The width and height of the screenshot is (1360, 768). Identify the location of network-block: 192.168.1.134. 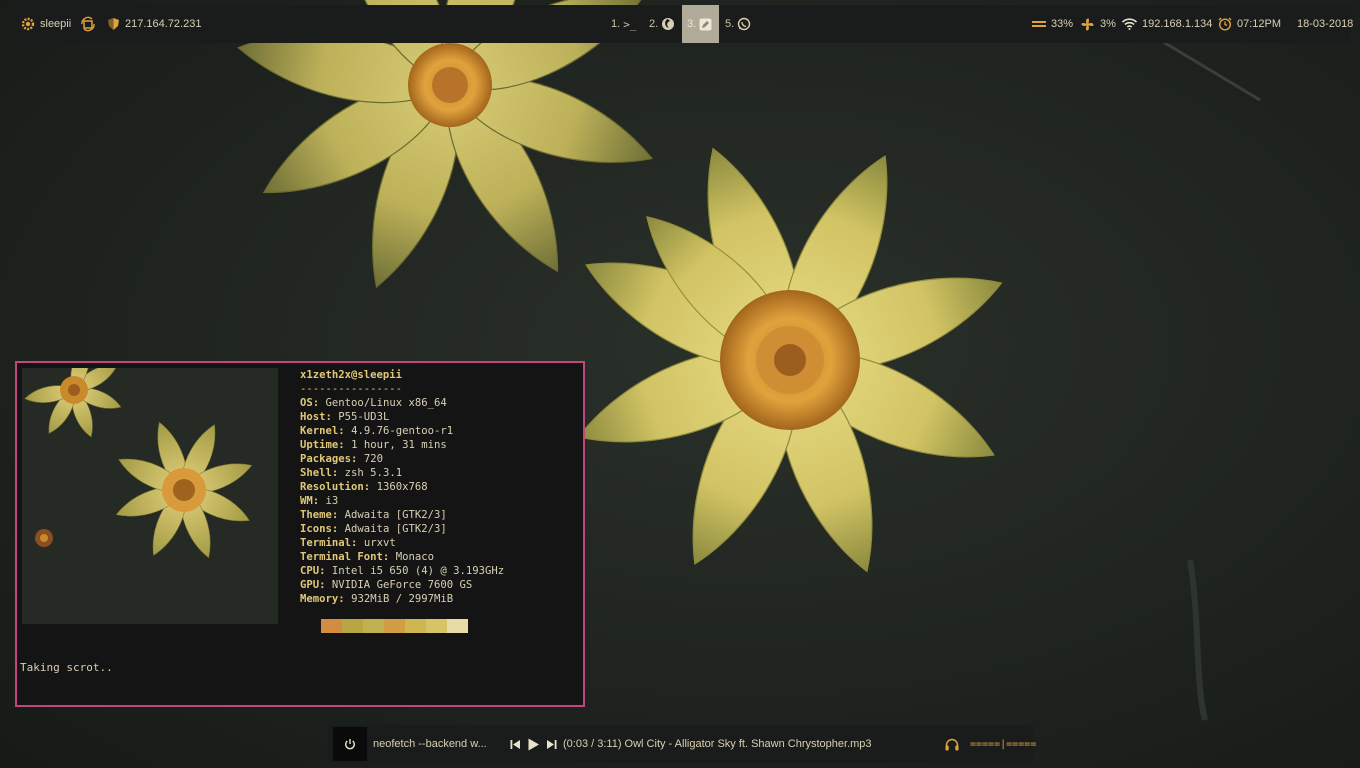
(1167, 24).